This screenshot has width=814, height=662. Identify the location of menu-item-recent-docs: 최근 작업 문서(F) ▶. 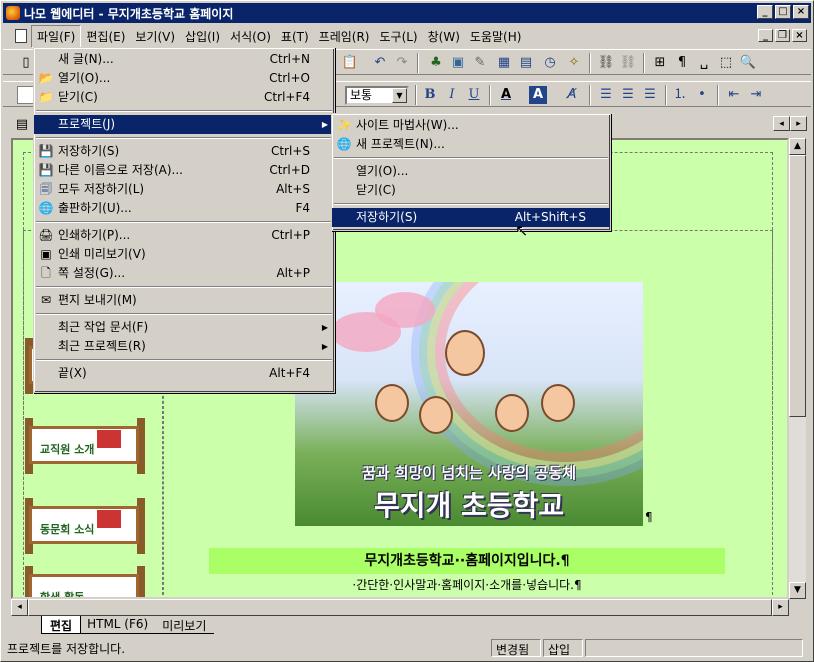
(184, 327).